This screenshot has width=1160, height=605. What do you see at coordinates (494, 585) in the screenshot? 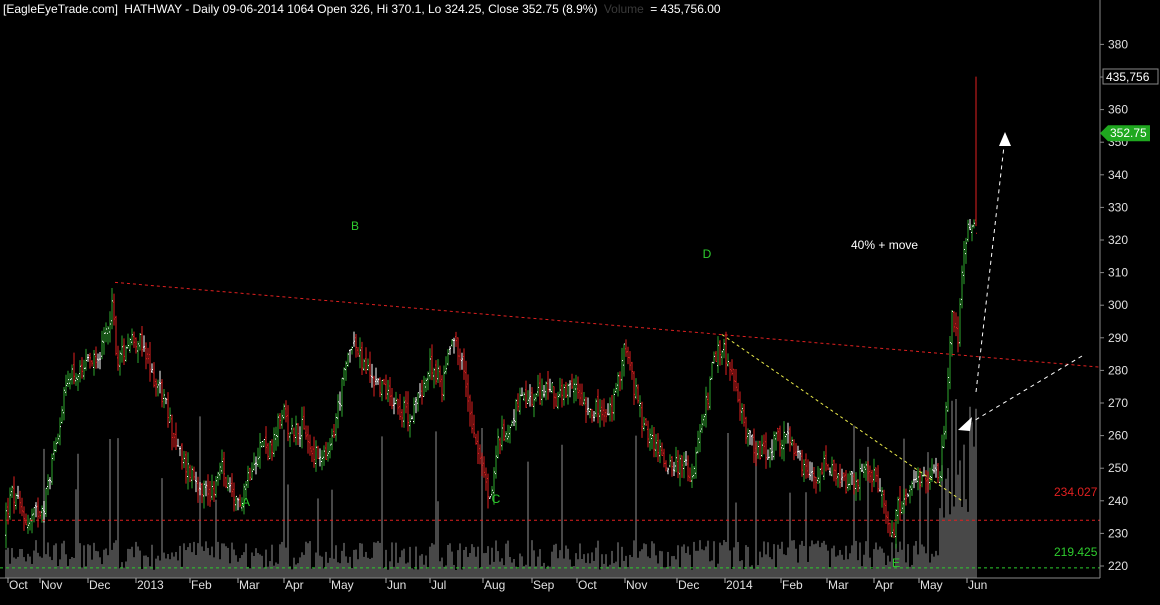
I see `x-tick-label: Aug` at bounding box center [494, 585].